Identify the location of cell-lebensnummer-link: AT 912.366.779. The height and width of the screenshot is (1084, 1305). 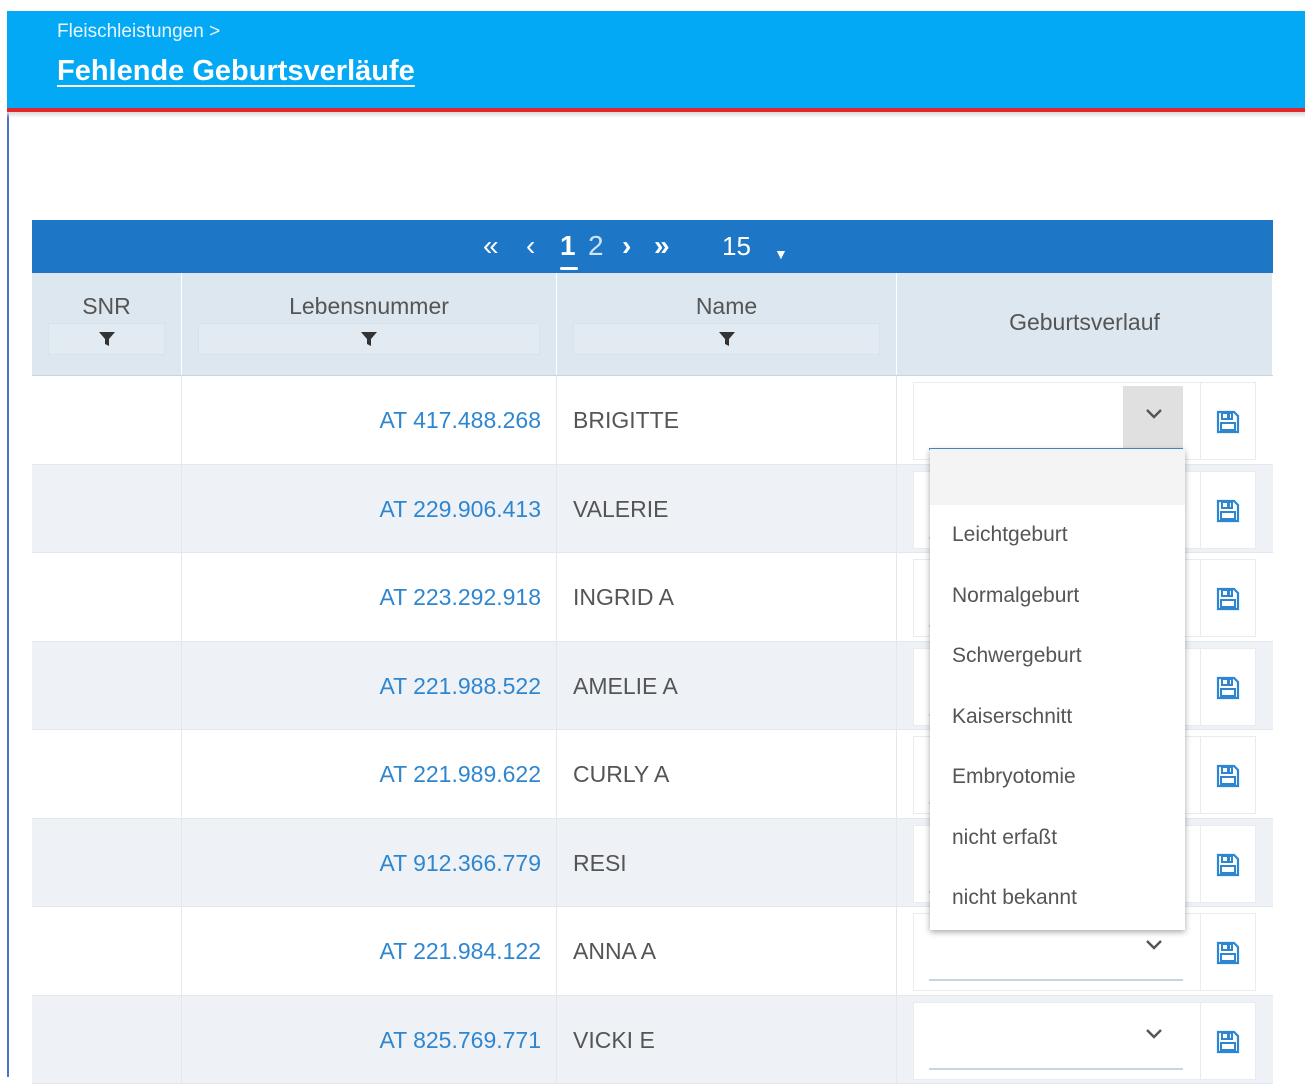
(369, 863).